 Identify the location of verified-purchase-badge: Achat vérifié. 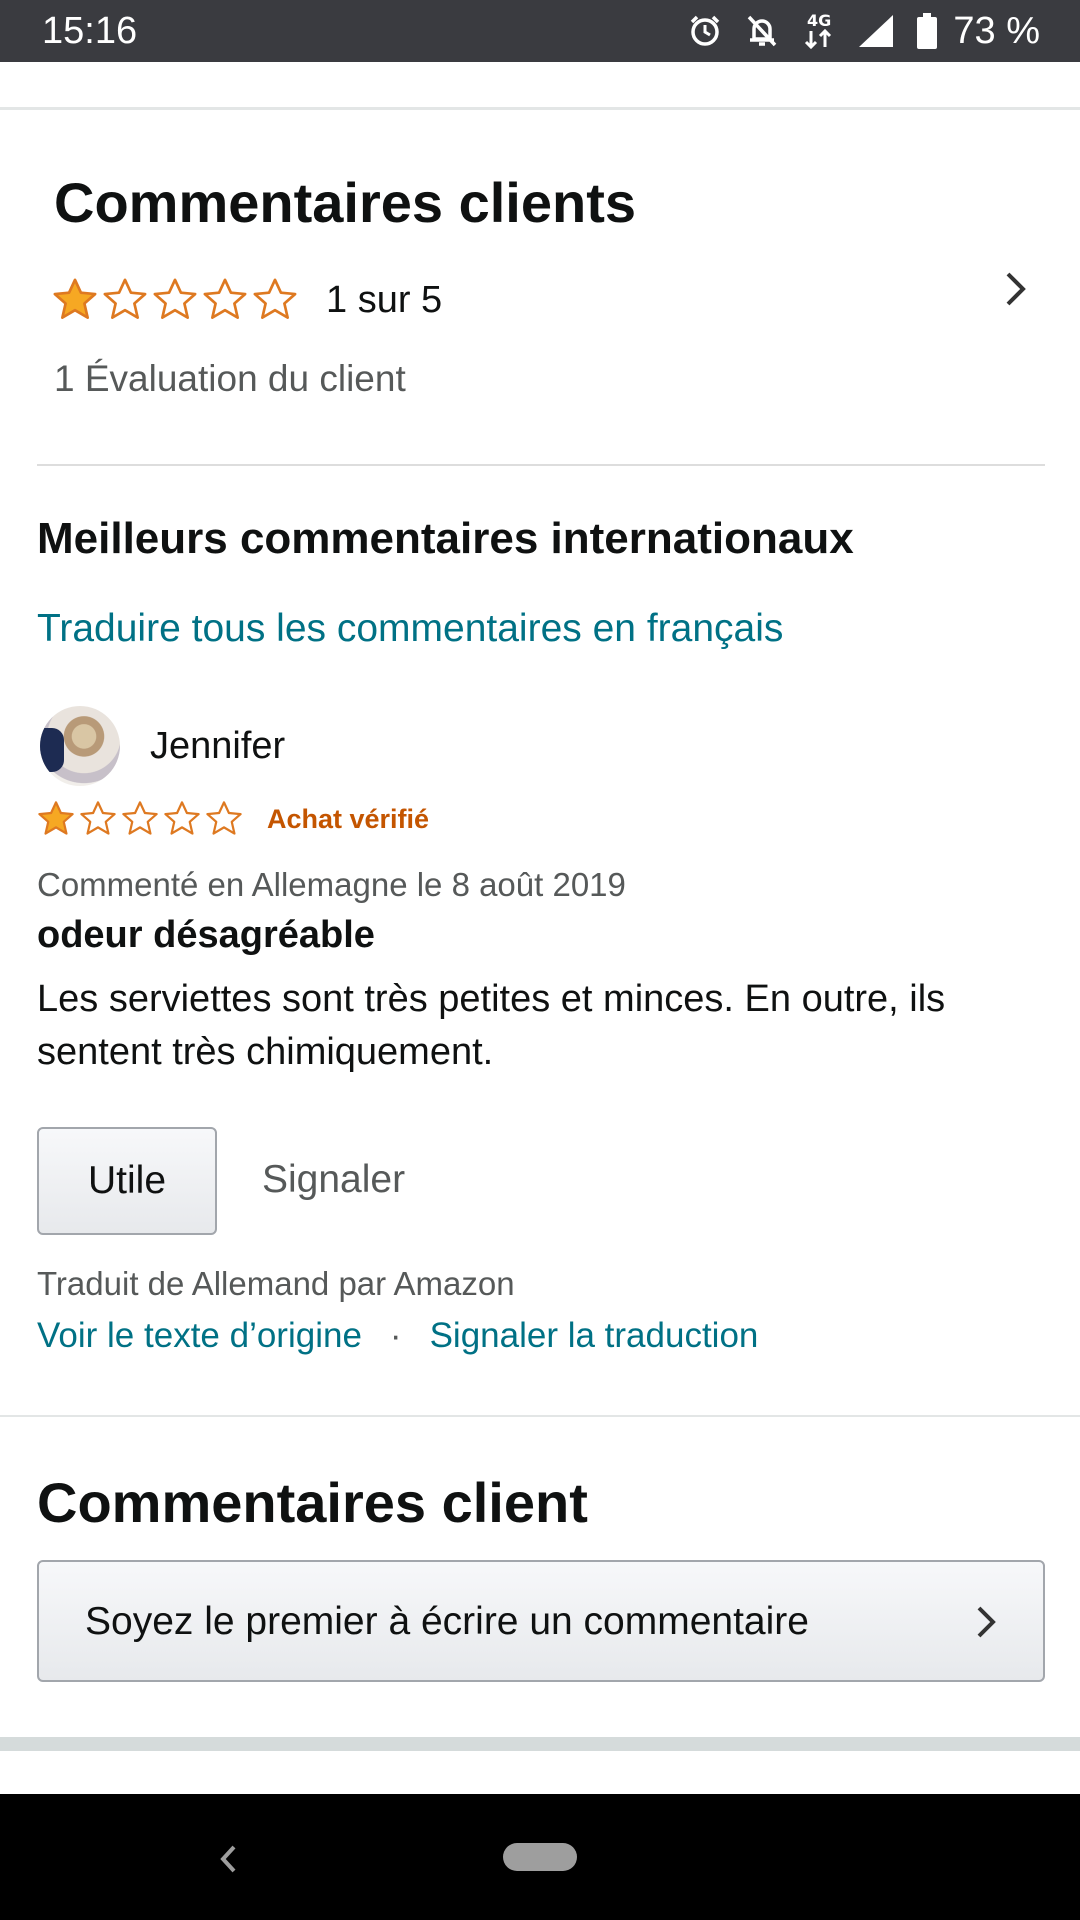
(348, 818).